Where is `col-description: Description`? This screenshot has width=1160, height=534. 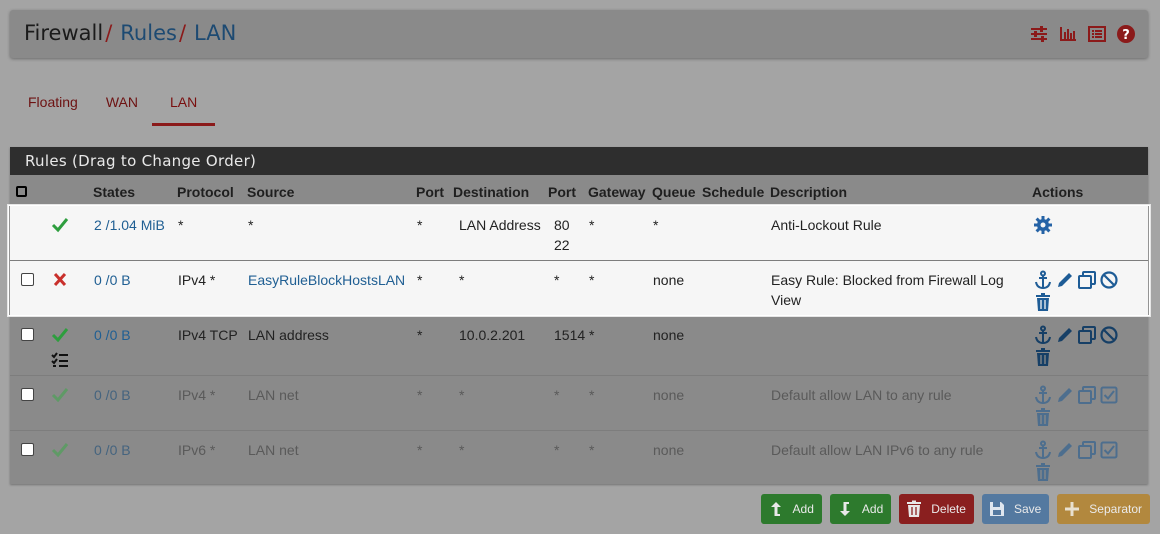 col-description: Description is located at coordinates (897, 190).